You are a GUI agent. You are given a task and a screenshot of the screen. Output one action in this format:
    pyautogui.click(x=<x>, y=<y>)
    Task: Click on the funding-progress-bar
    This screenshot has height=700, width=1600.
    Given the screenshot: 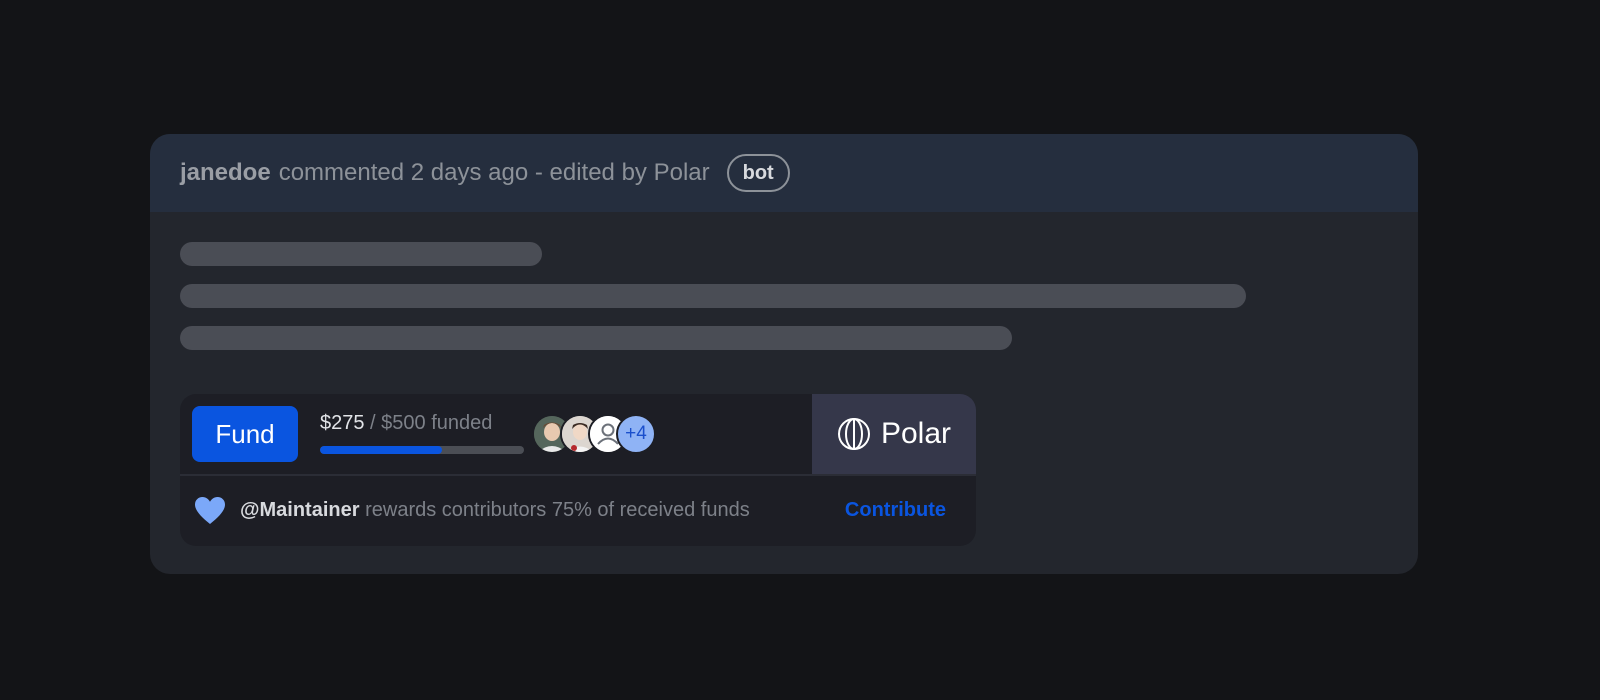 What is the action you would take?
    pyautogui.click(x=422, y=450)
    